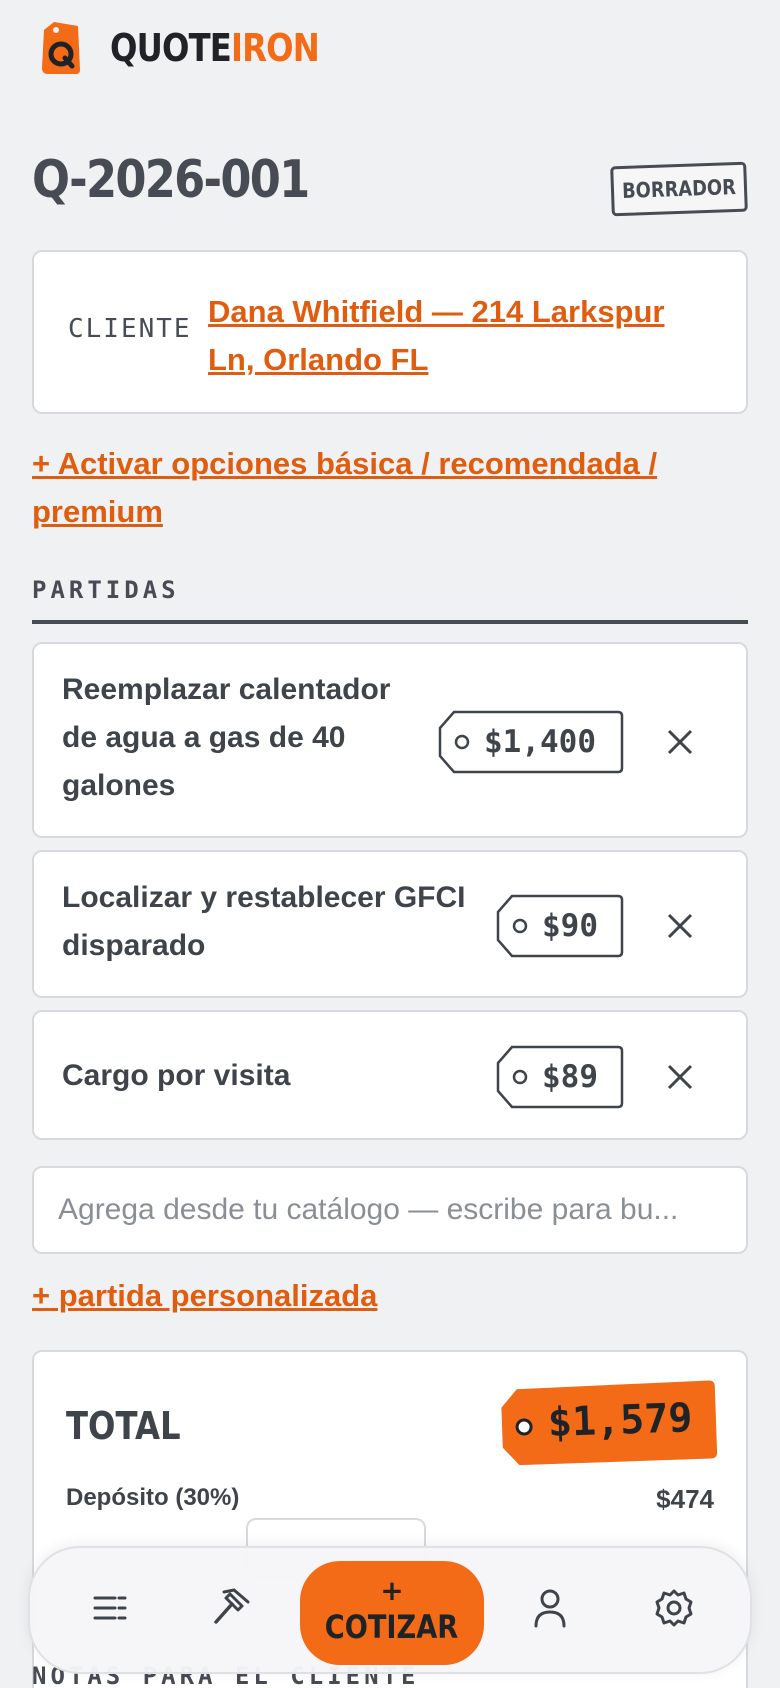 This screenshot has height=1688, width=780. I want to click on nav-clients-button, so click(550, 1610).